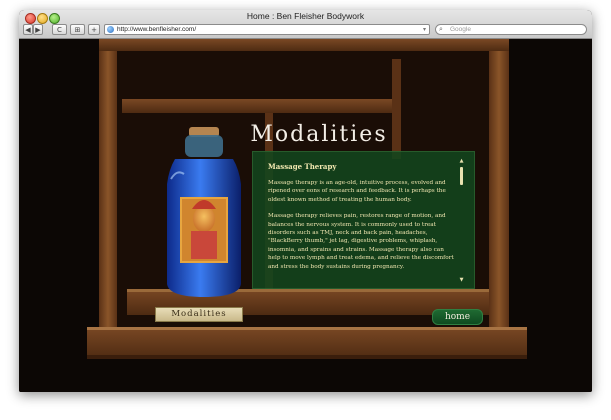 The image size is (611, 420). Describe the element at coordinates (94, 29) in the screenshot. I see `add-bookmark-button: +` at that location.